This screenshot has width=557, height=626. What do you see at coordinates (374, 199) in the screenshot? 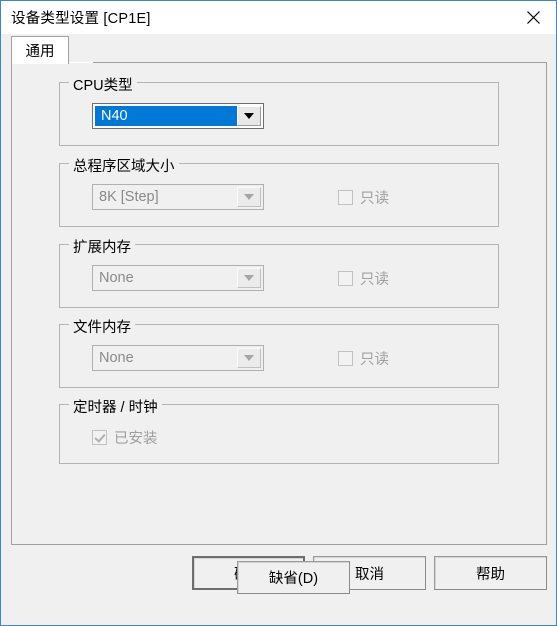
I see `program-area-size-readonly-label: 只读` at bounding box center [374, 199].